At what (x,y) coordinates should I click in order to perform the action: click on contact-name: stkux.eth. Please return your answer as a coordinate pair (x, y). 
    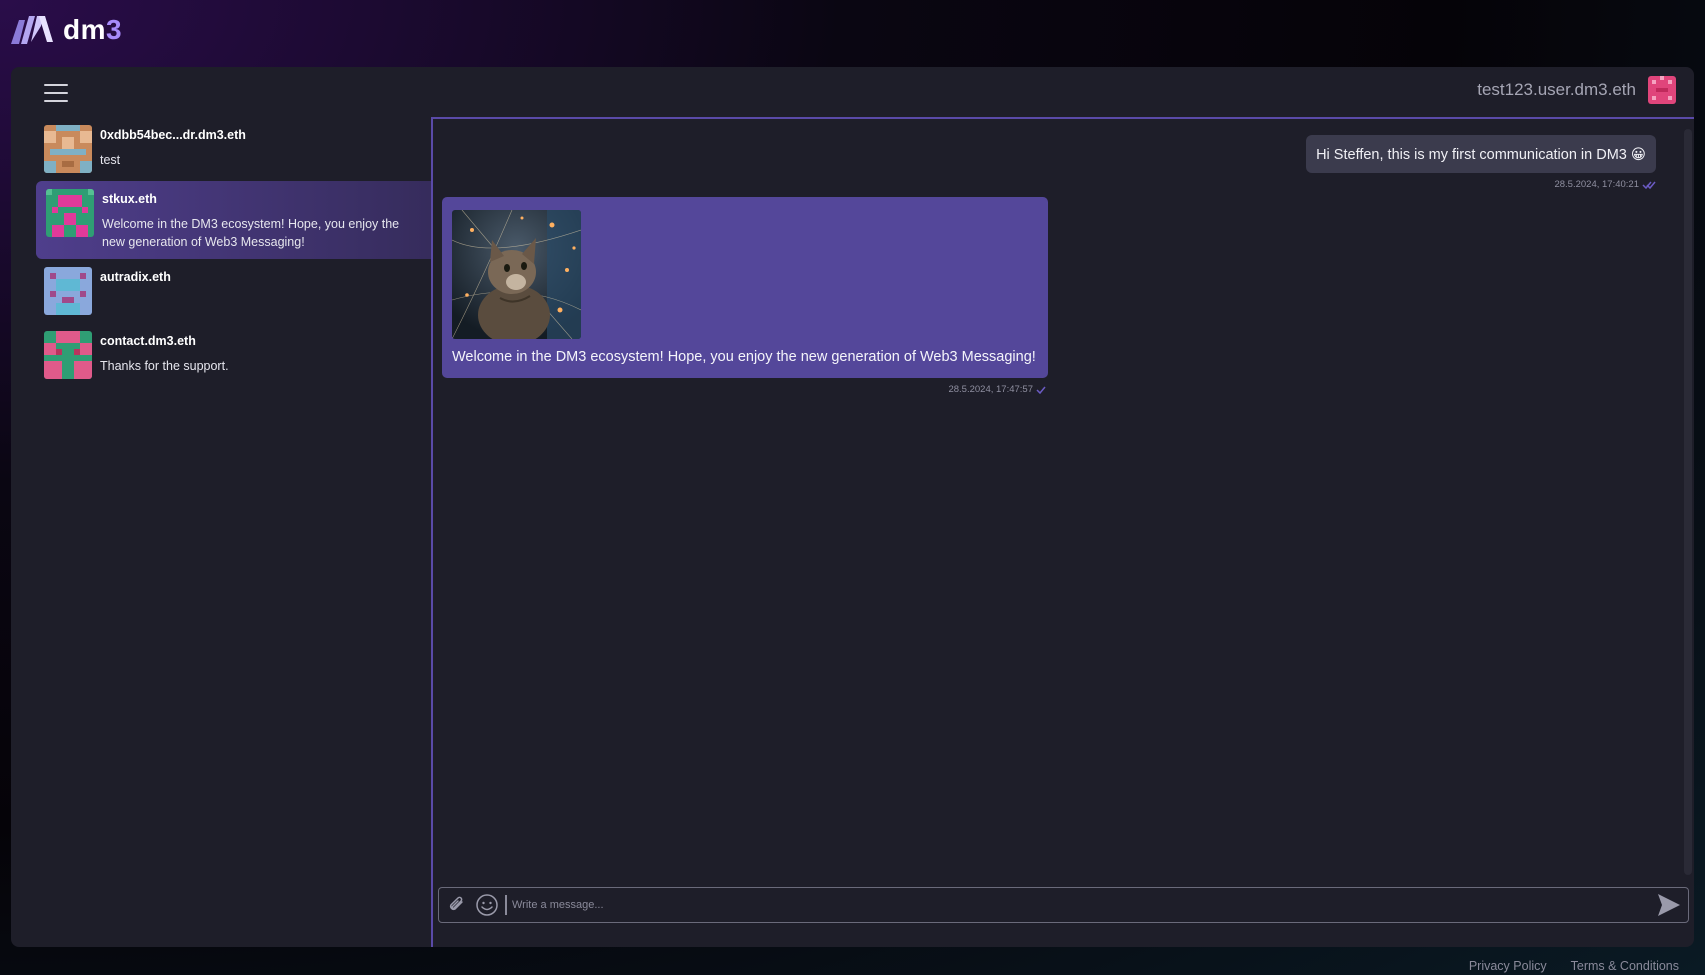
    Looking at the image, I should click on (129, 199).